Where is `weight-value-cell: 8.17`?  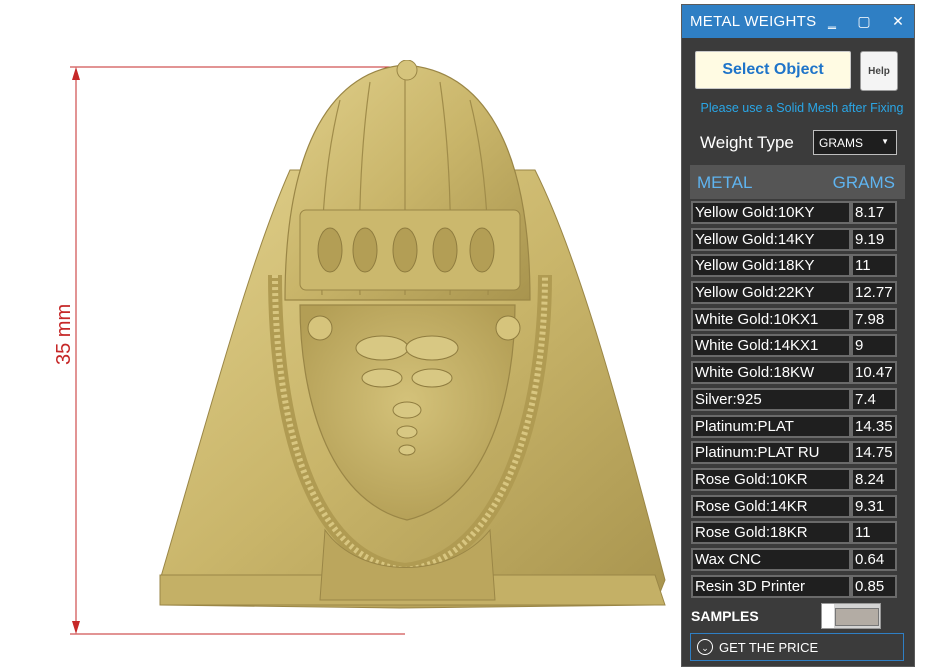
weight-value-cell: 8.17 is located at coordinates (874, 212).